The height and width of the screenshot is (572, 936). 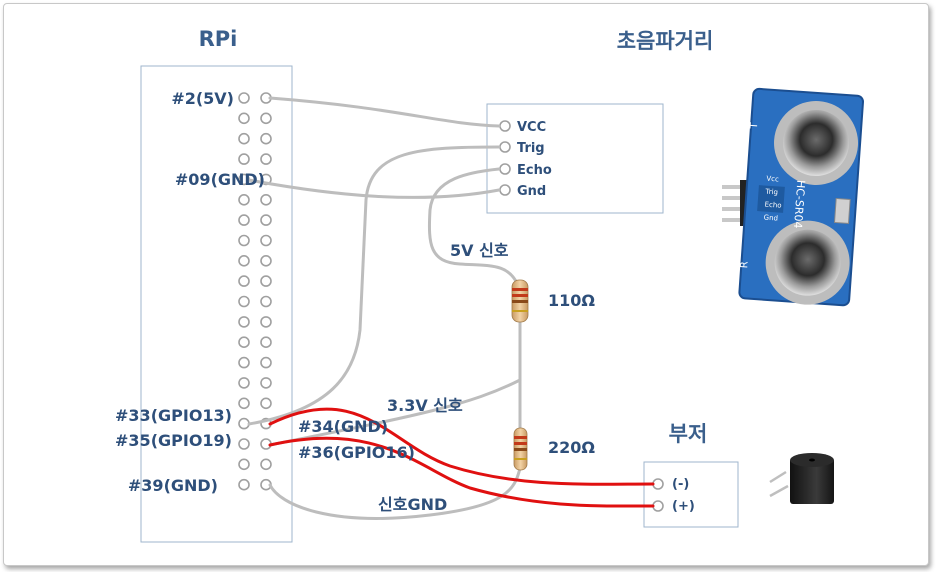 What do you see at coordinates (202, 98) in the screenshot?
I see `pin-label-2: #2(5V)` at bounding box center [202, 98].